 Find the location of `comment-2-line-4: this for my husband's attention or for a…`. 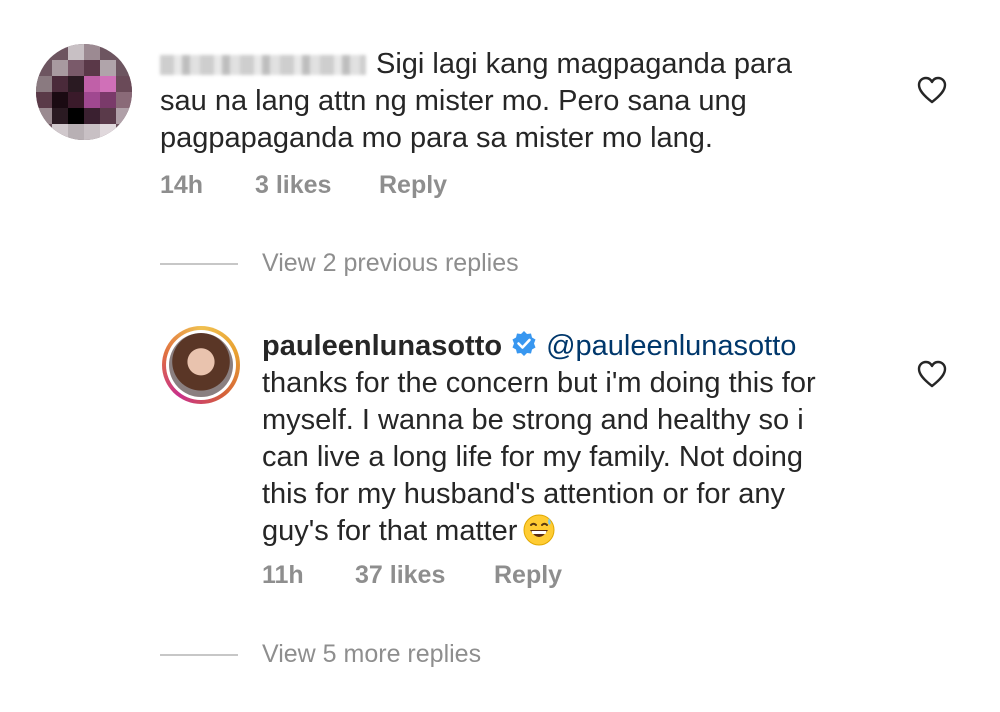

comment-2-line-4: this for my husband's attention or for a… is located at coordinates (523, 494).